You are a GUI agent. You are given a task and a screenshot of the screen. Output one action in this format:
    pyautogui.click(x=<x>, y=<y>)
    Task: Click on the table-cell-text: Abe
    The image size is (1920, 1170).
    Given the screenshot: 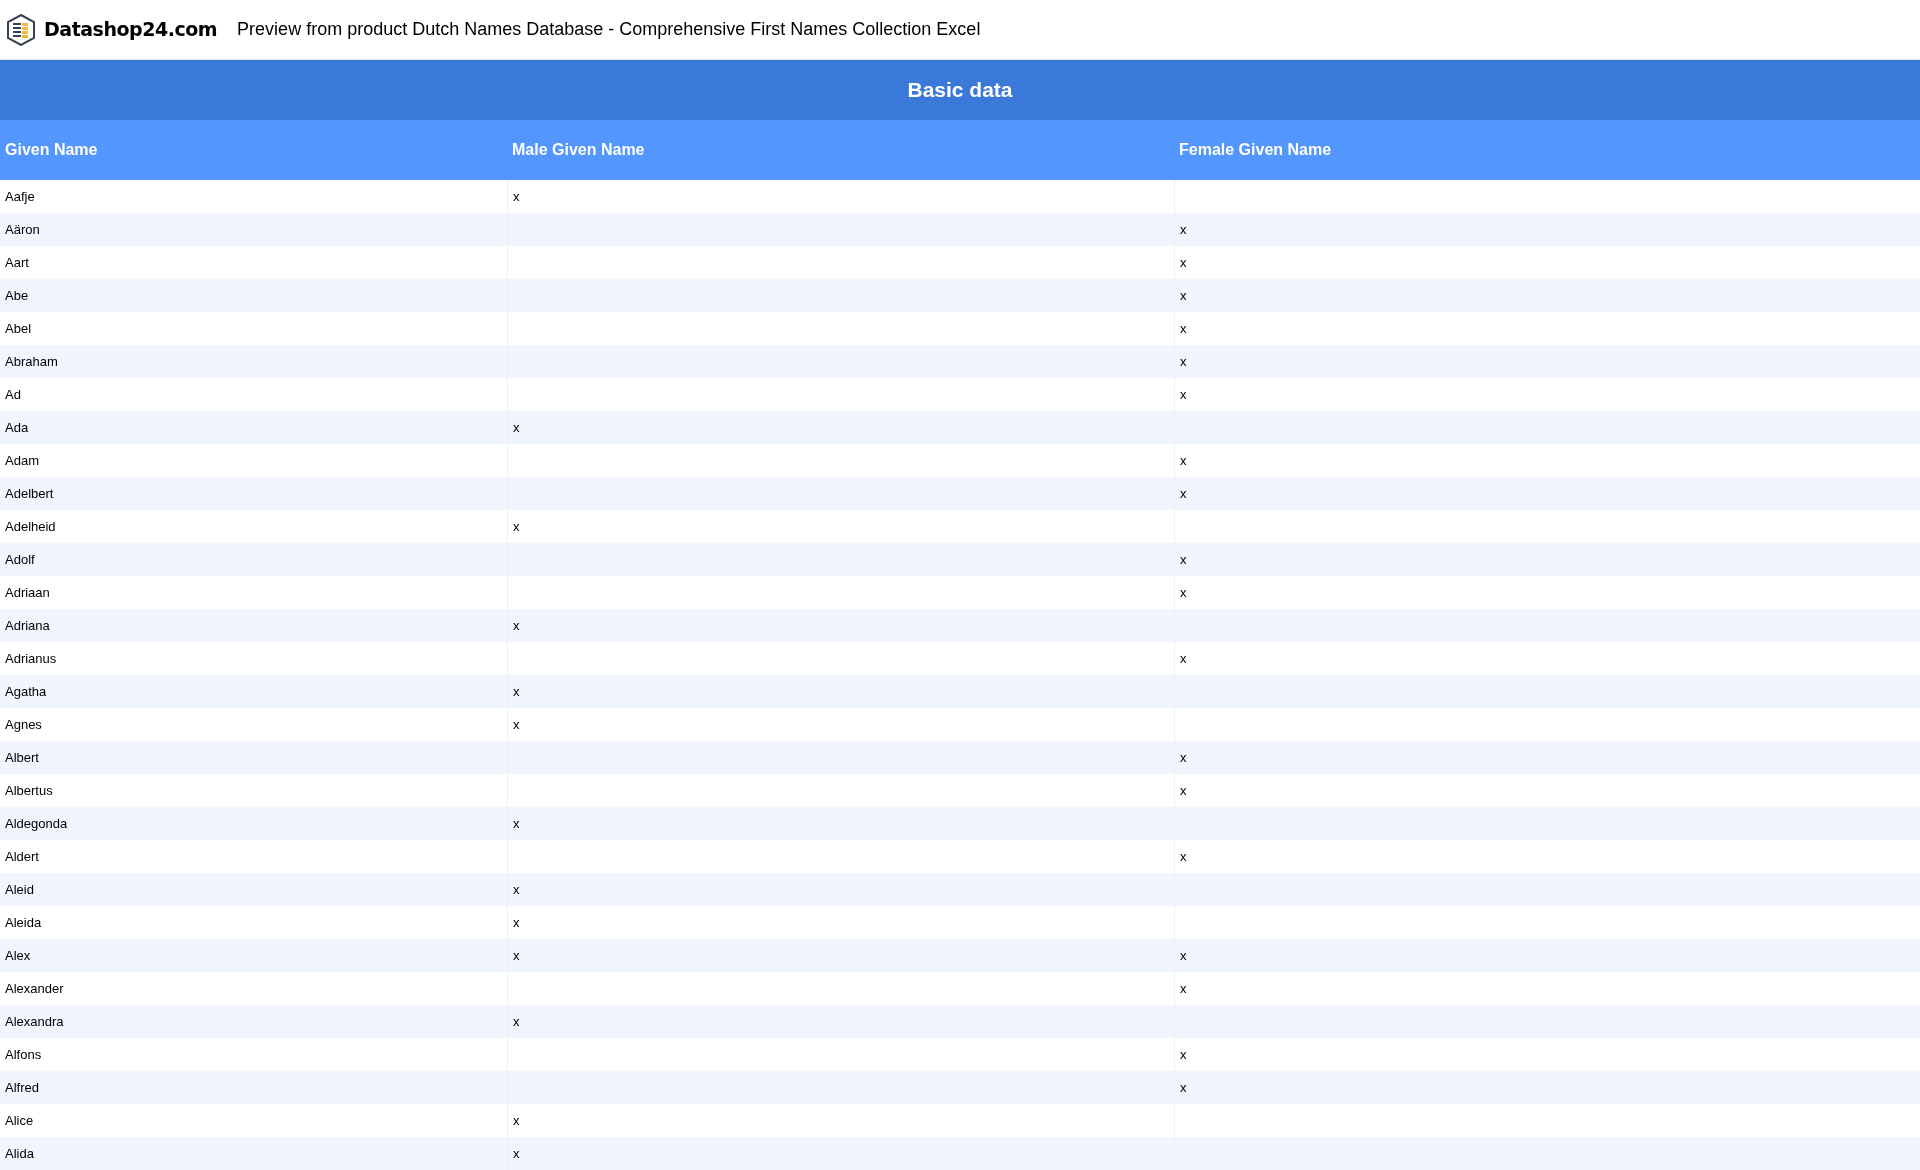 What is the action you would take?
    pyautogui.click(x=17, y=295)
    